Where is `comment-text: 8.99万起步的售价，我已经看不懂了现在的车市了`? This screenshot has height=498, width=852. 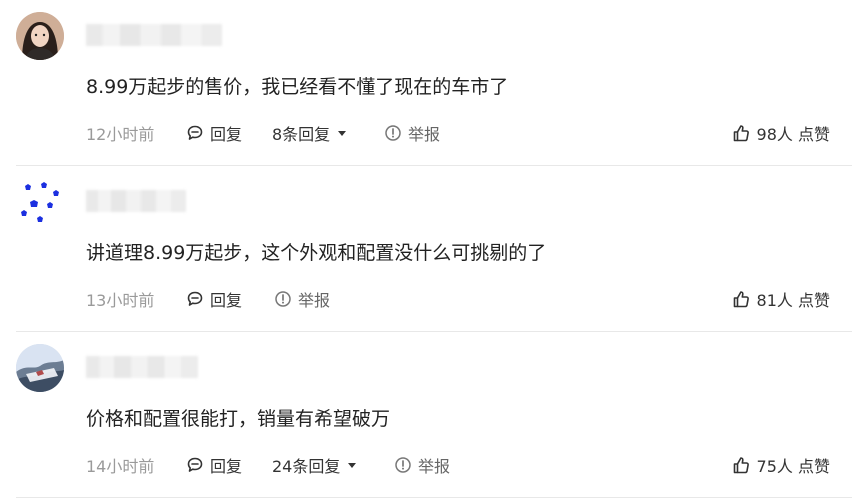
comment-text: 8.99万起步的售价，我已经看不懂了现在的车市了 is located at coordinates (297, 87).